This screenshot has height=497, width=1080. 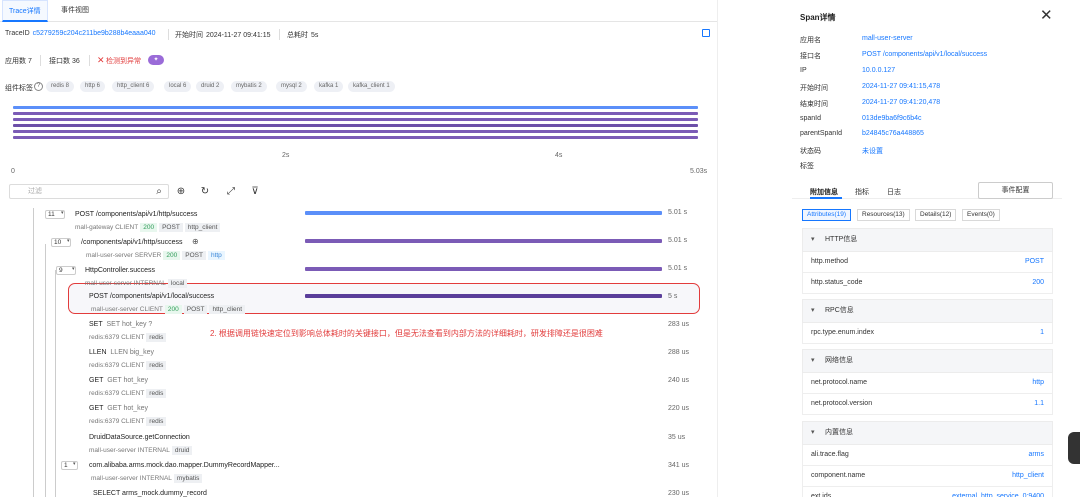 What do you see at coordinates (1015, 190) in the screenshot?
I see `event-config-button: 事件配置` at bounding box center [1015, 190].